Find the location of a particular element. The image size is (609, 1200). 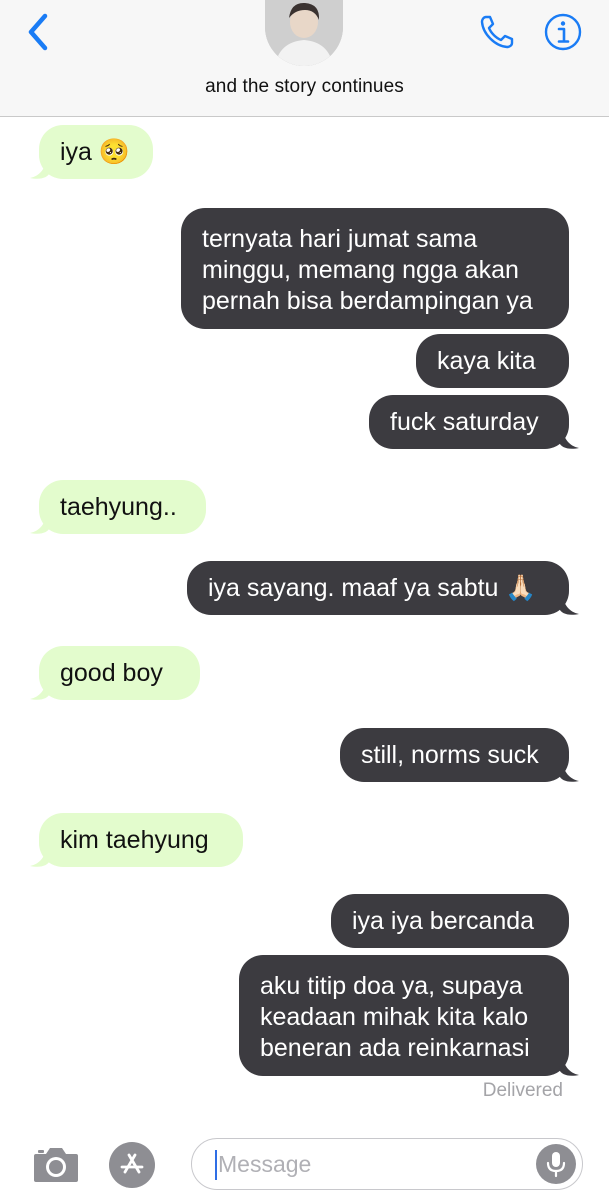

message-line: minggu, memang ngga akan is located at coordinates (360, 270).